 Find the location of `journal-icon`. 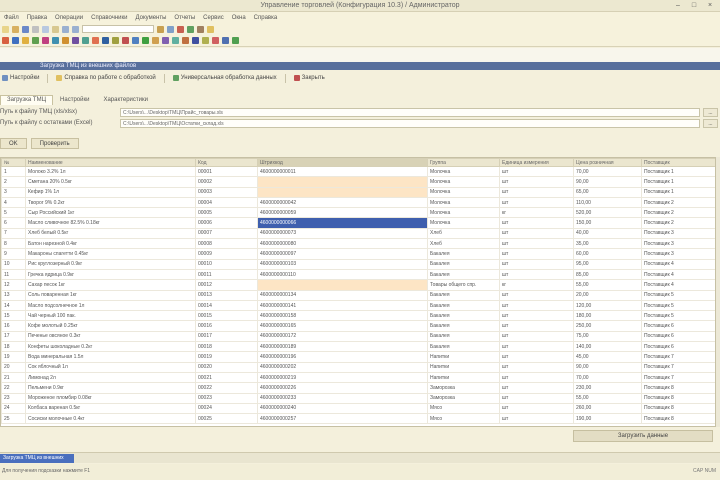

journal-icon is located at coordinates (45, 40).